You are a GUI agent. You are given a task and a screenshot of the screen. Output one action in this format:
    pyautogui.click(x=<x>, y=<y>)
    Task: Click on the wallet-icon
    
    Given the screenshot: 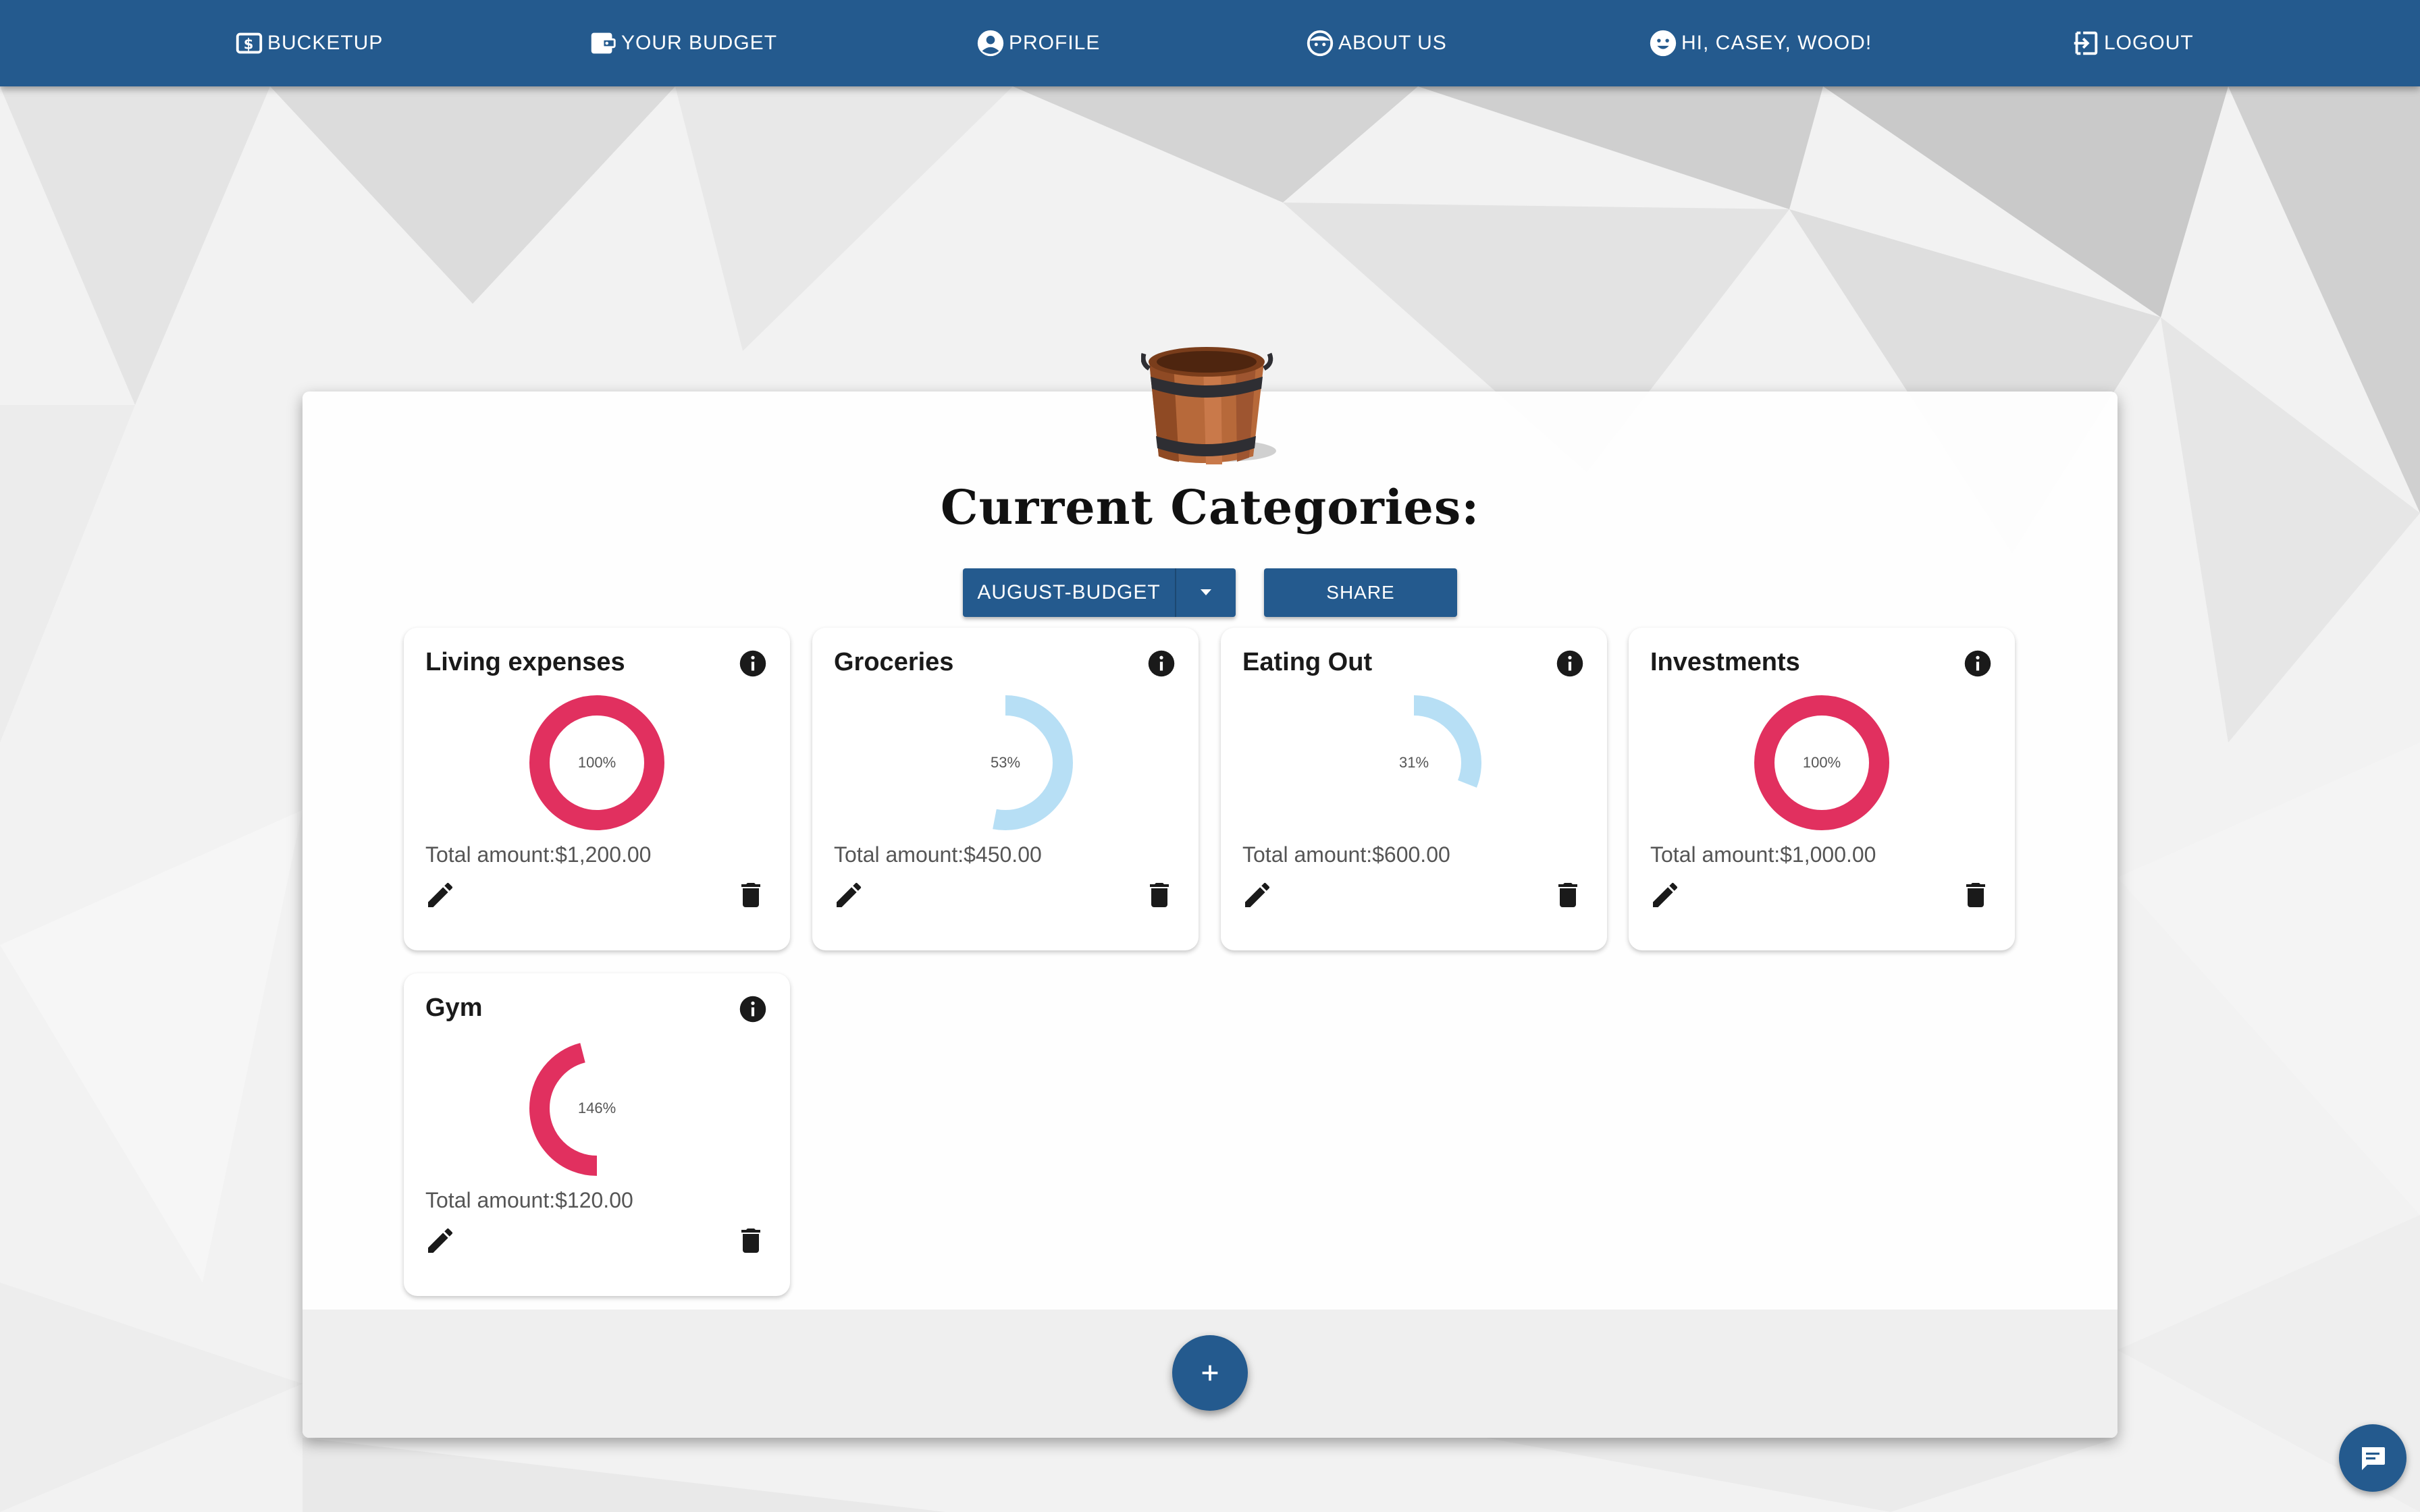 What is the action you would take?
    pyautogui.click(x=603, y=43)
    